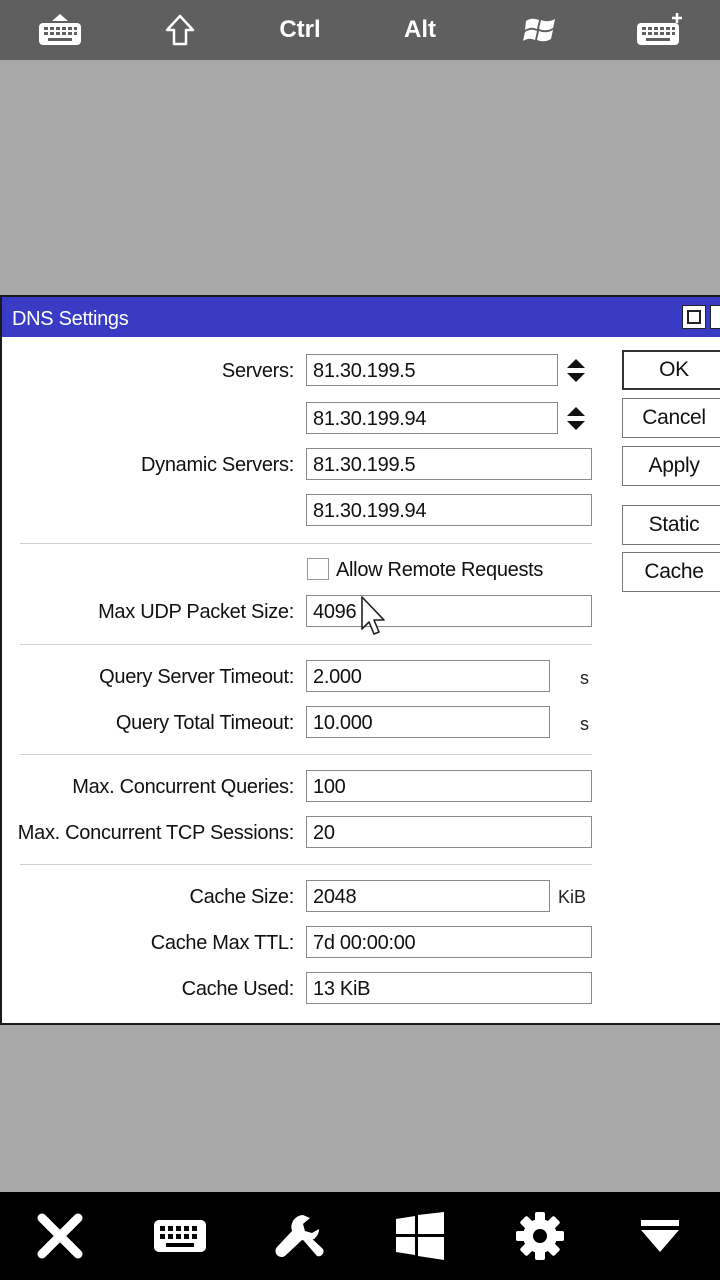  Describe the element at coordinates (318, 569) in the screenshot. I see `allow-remote-requests-checkbox` at that location.